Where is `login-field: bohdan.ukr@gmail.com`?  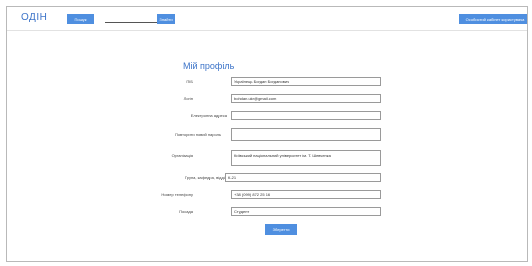
login-field: bohdan.ukr@gmail.com is located at coordinates (306, 98).